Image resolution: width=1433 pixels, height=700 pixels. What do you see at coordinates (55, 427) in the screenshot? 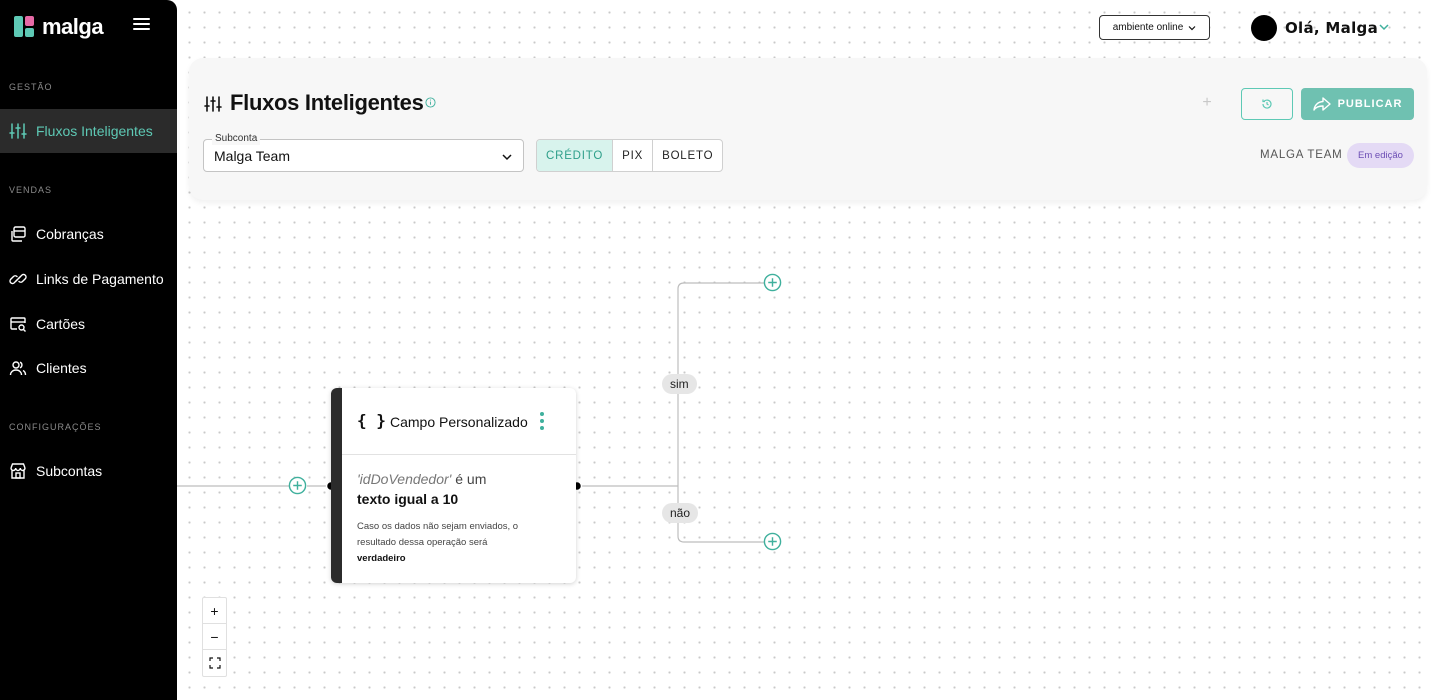
I see `section-configuracoes: CONFIGURAÇÕES` at bounding box center [55, 427].